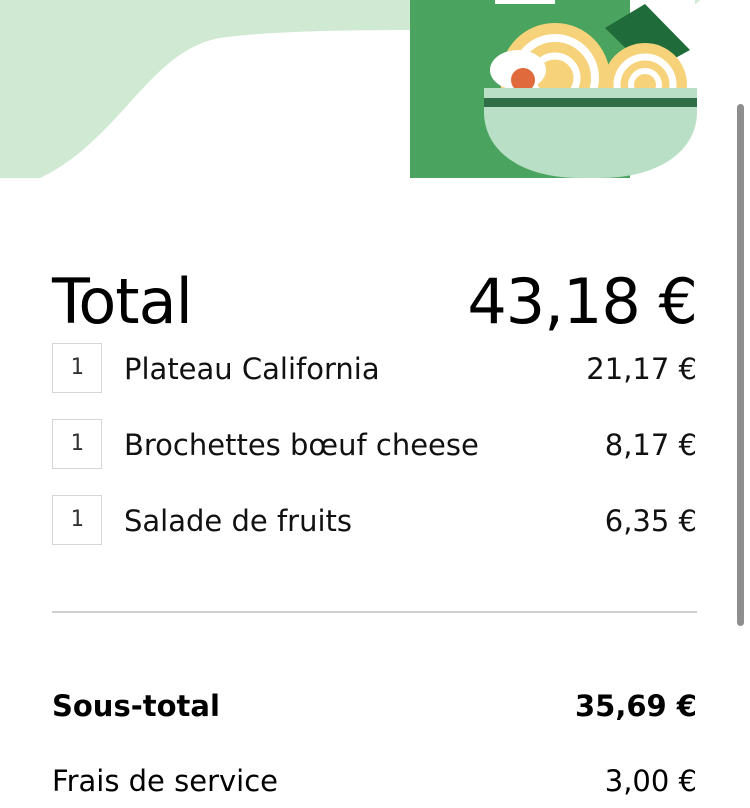  Describe the element at coordinates (165, 781) in the screenshot. I see `service-fee-label: Frais de service` at that location.